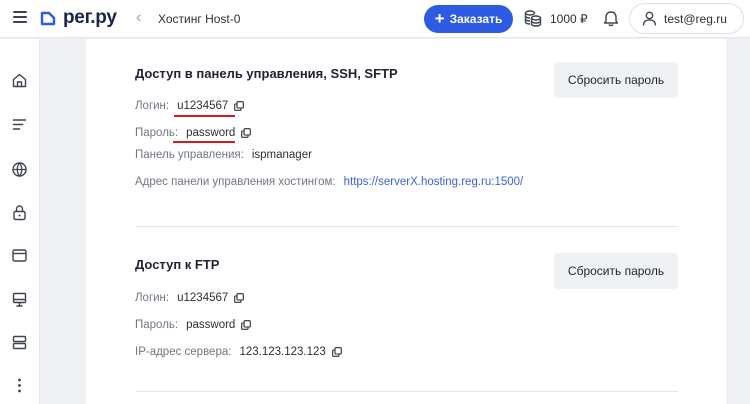  I want to click on password-label: Пароль:, so click(157, 133).